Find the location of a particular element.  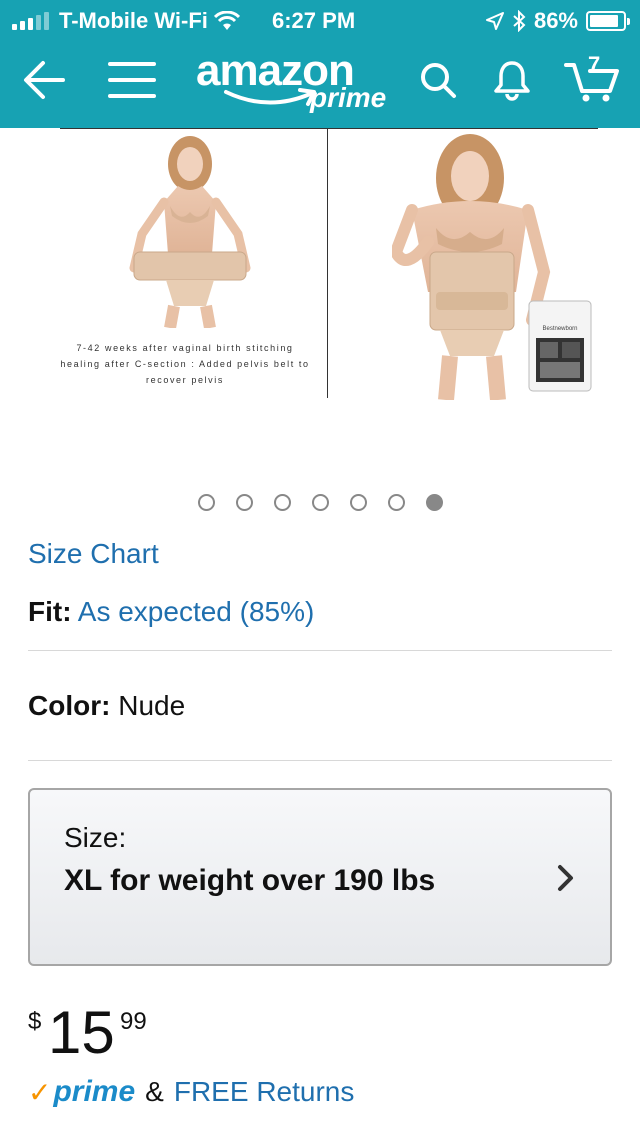

prime-returns-row: ✓ prime & FREE Returns is located at coordinates (191, 1092).